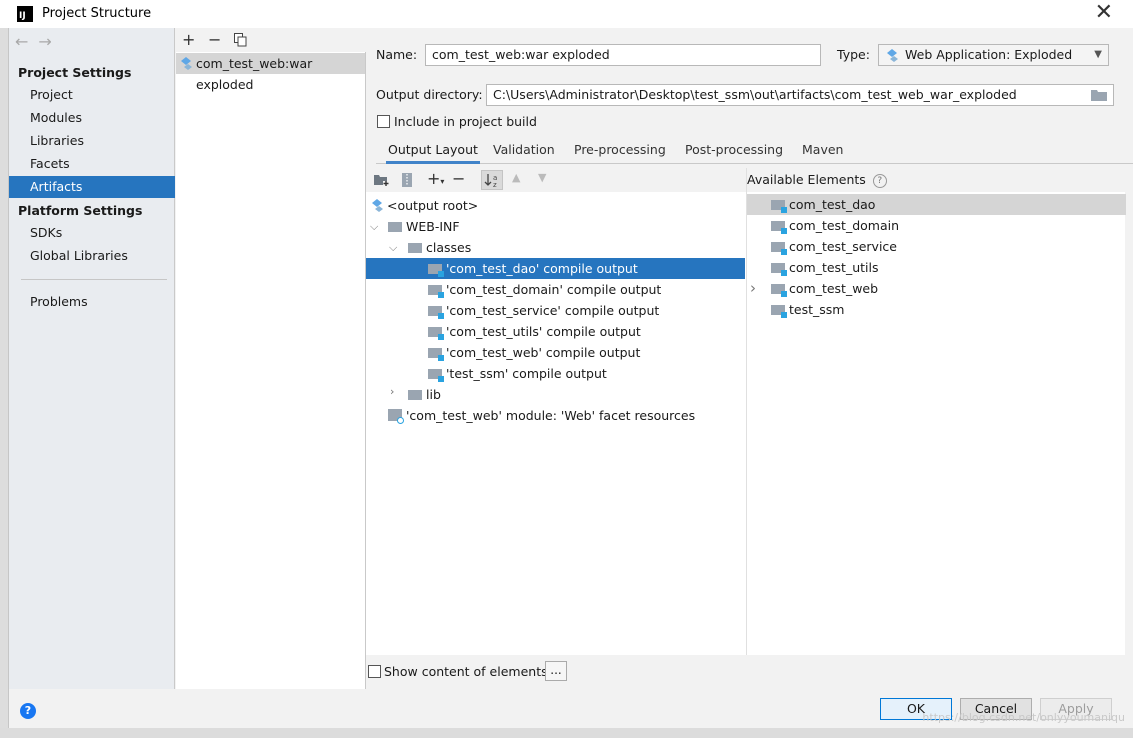  What do you see at coordinates (92, 302) in the screenshot?
I see `sidebar-item-problems: Problems` at bounding box center [92, 302].